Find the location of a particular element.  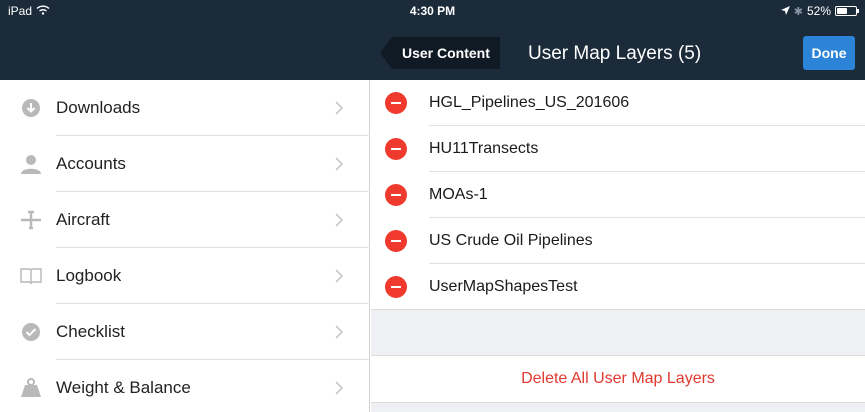

location-arrow-icon is located at coordinates (785, 11).